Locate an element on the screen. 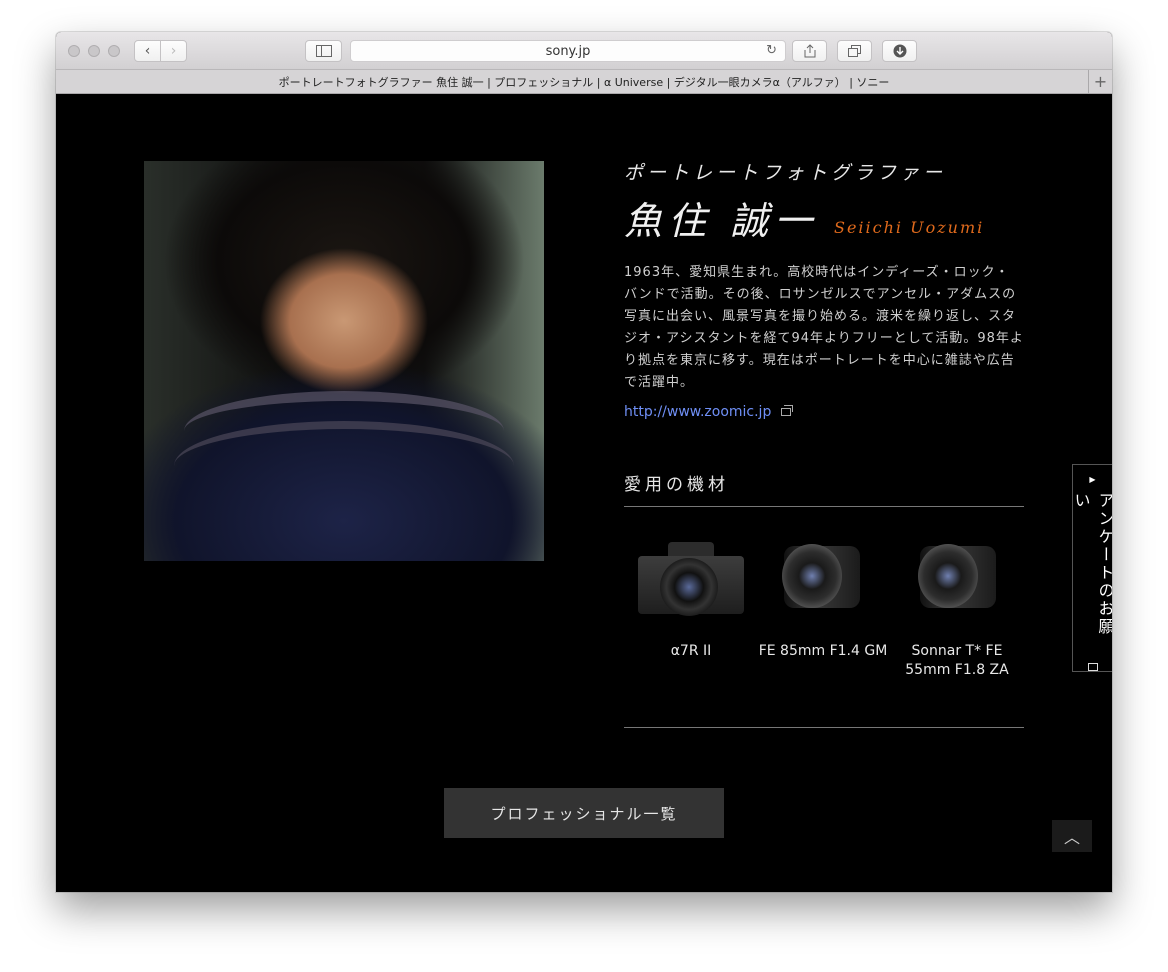 The image size is (1168, 972). back-to-top-button: ︿ is located at coordinates (1072, 836).